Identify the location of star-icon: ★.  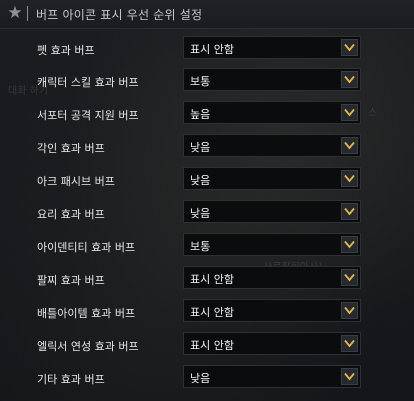
(15, 13).